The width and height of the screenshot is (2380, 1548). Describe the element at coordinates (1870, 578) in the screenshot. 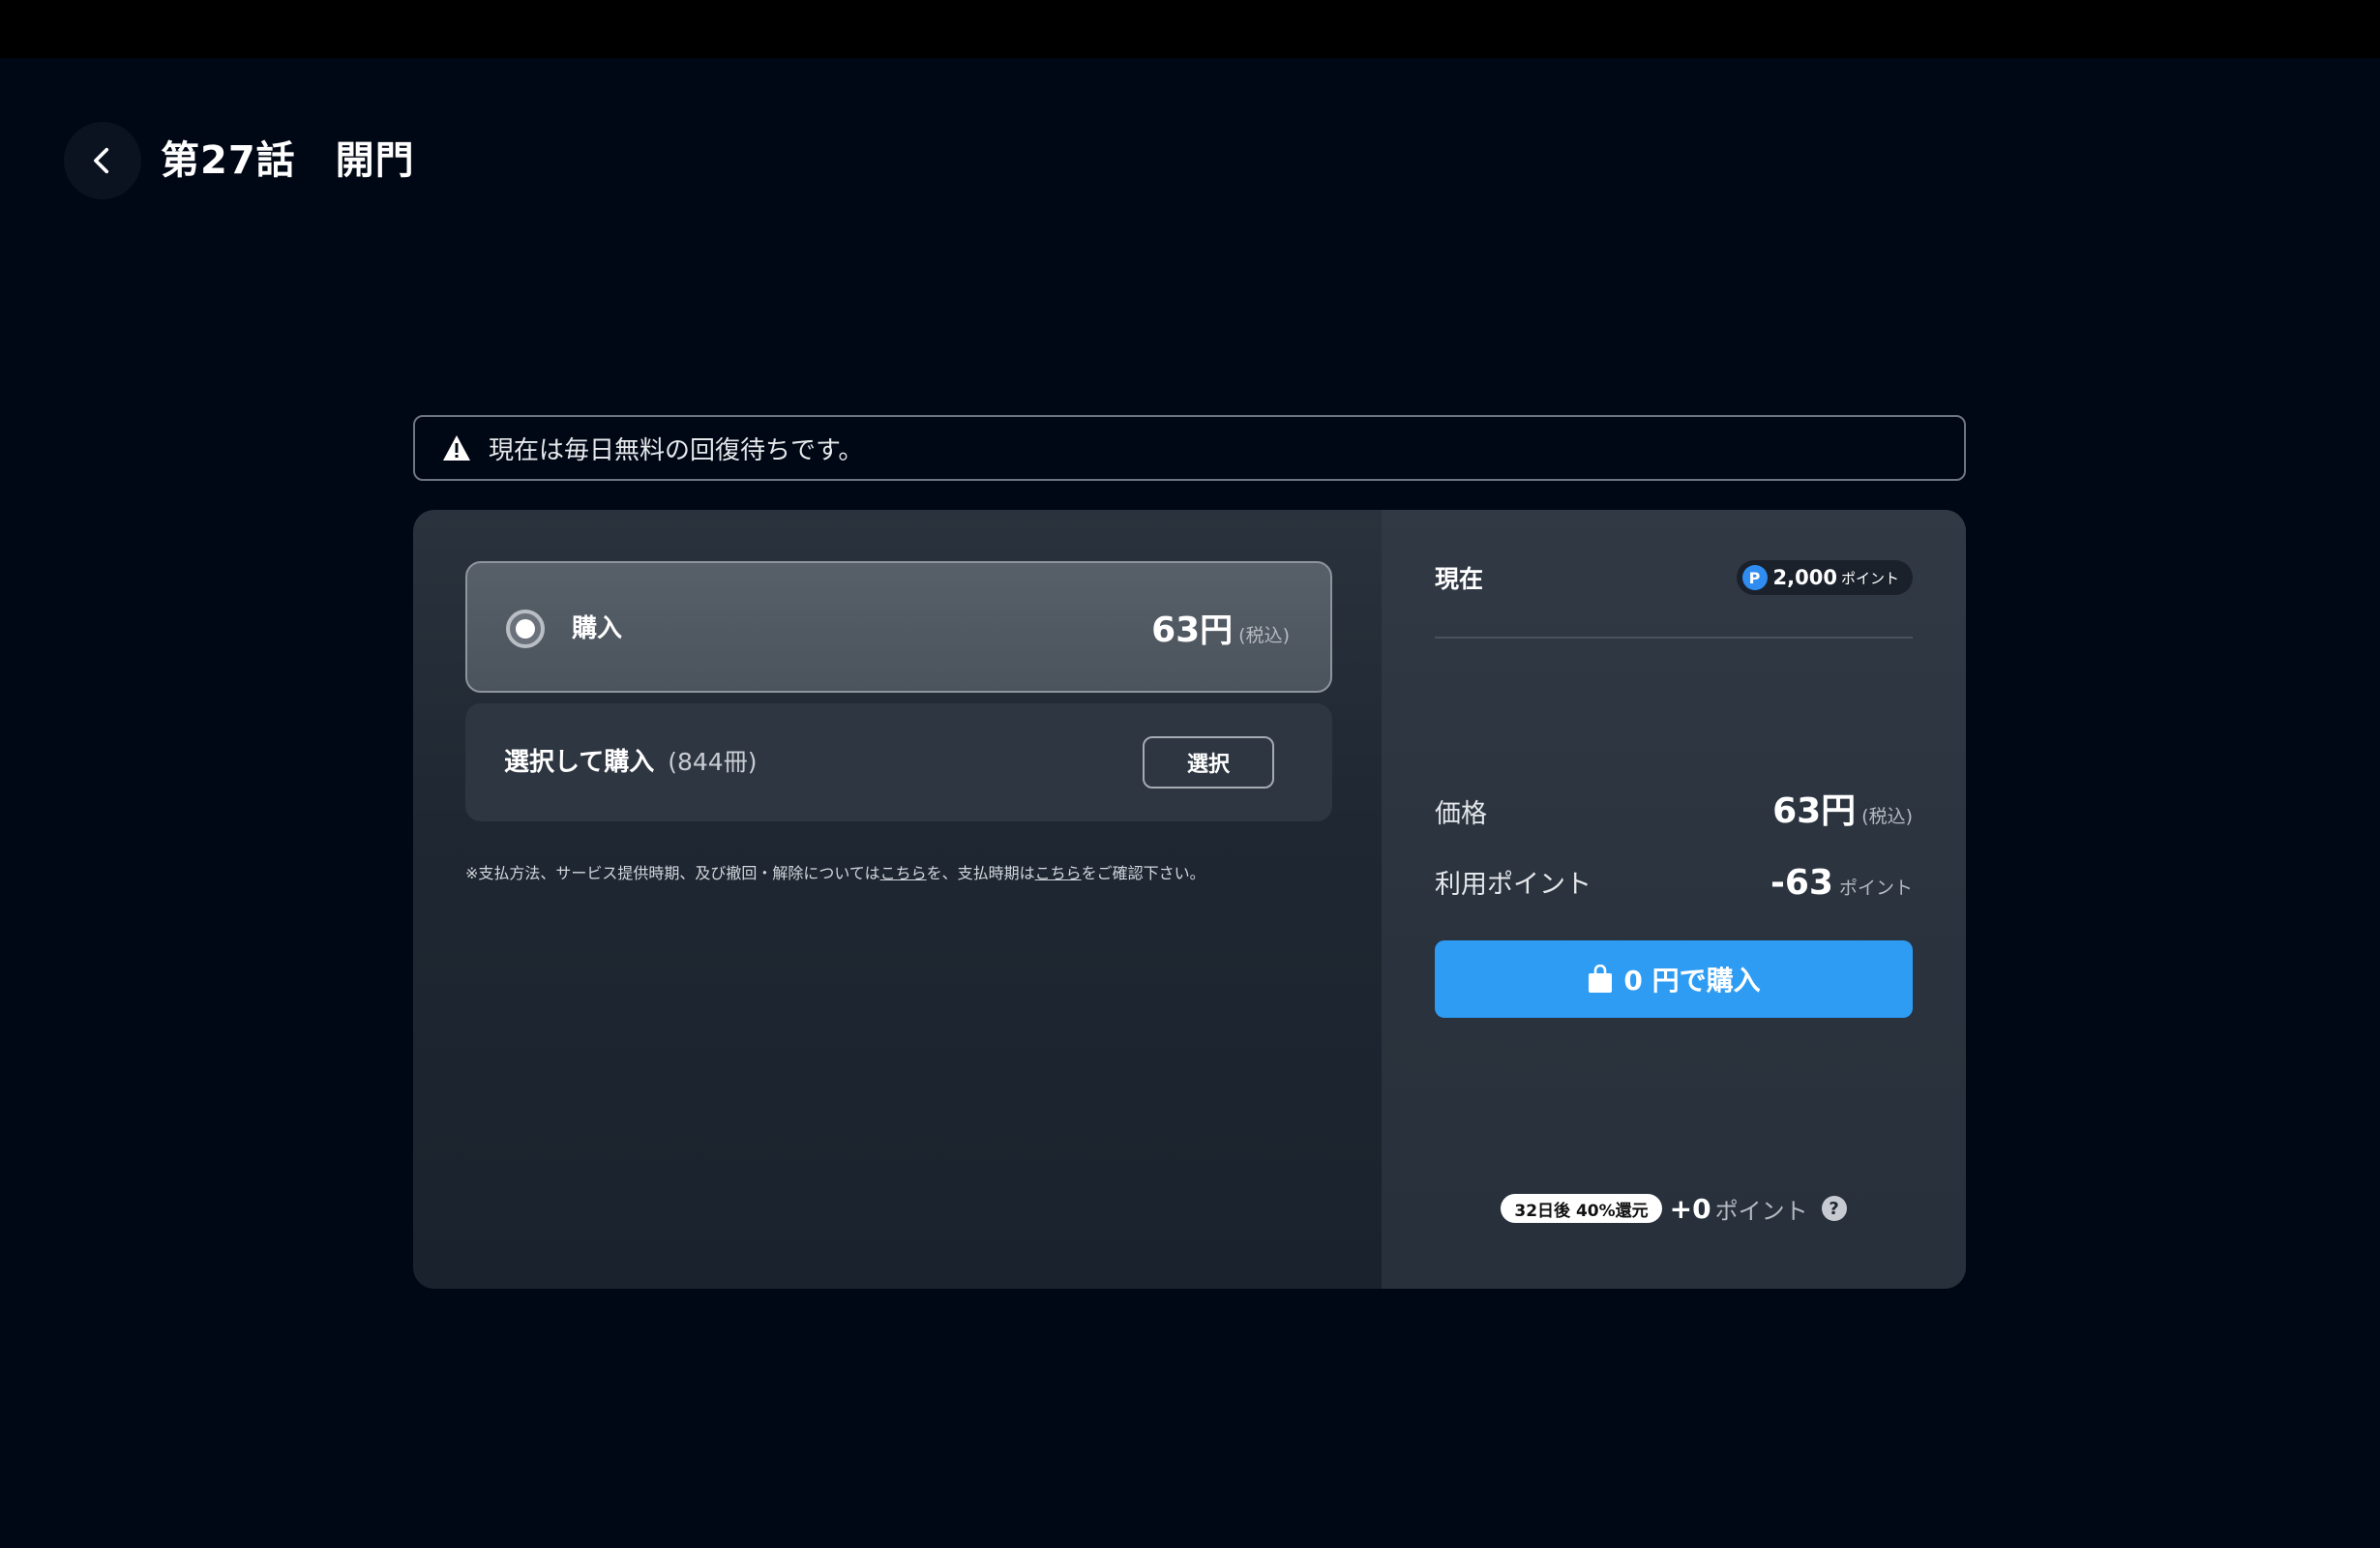

I see `points-balance-unit: ポイント` at that location.